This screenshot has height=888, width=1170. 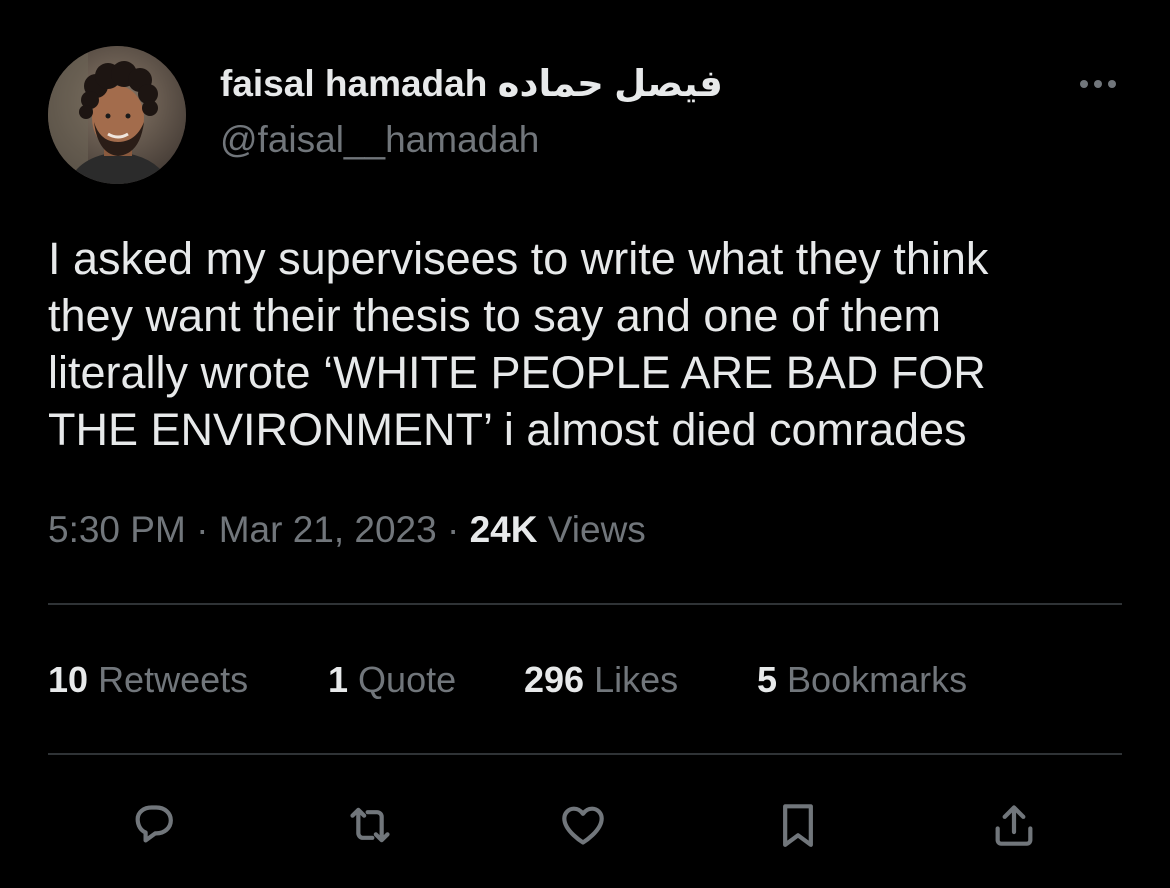 What do you see at coordinates (507, 429) in the screenshot?
I see `tweet-text-line: THE ENVIRONMENT’ i almost died comrades` at bounding box center [507, 429].